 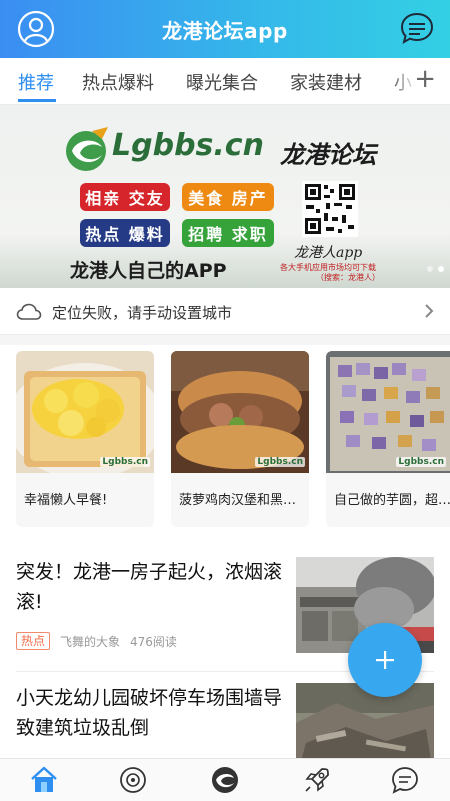 What do you see at coordinates (388, 412) in the screenshot?
I see `food-photo-taro-balls` at bounding box center [388, 412].